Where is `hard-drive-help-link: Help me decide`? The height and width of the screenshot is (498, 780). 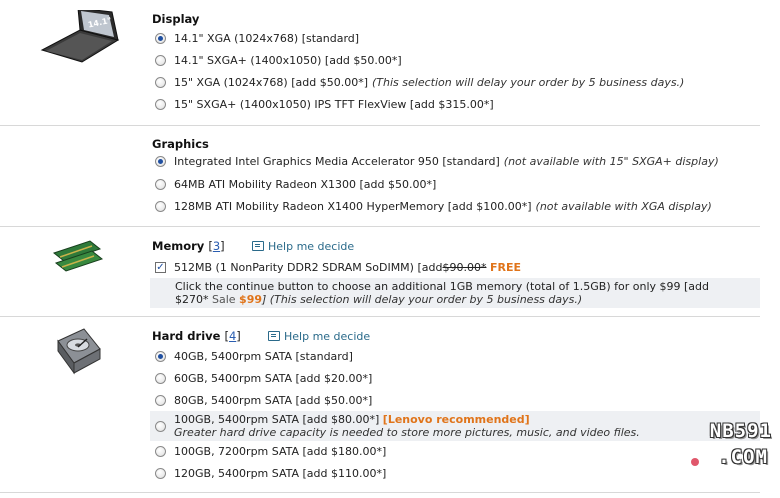 hard-drive-help-link: Help me decide is located at coordinates (319, 336).